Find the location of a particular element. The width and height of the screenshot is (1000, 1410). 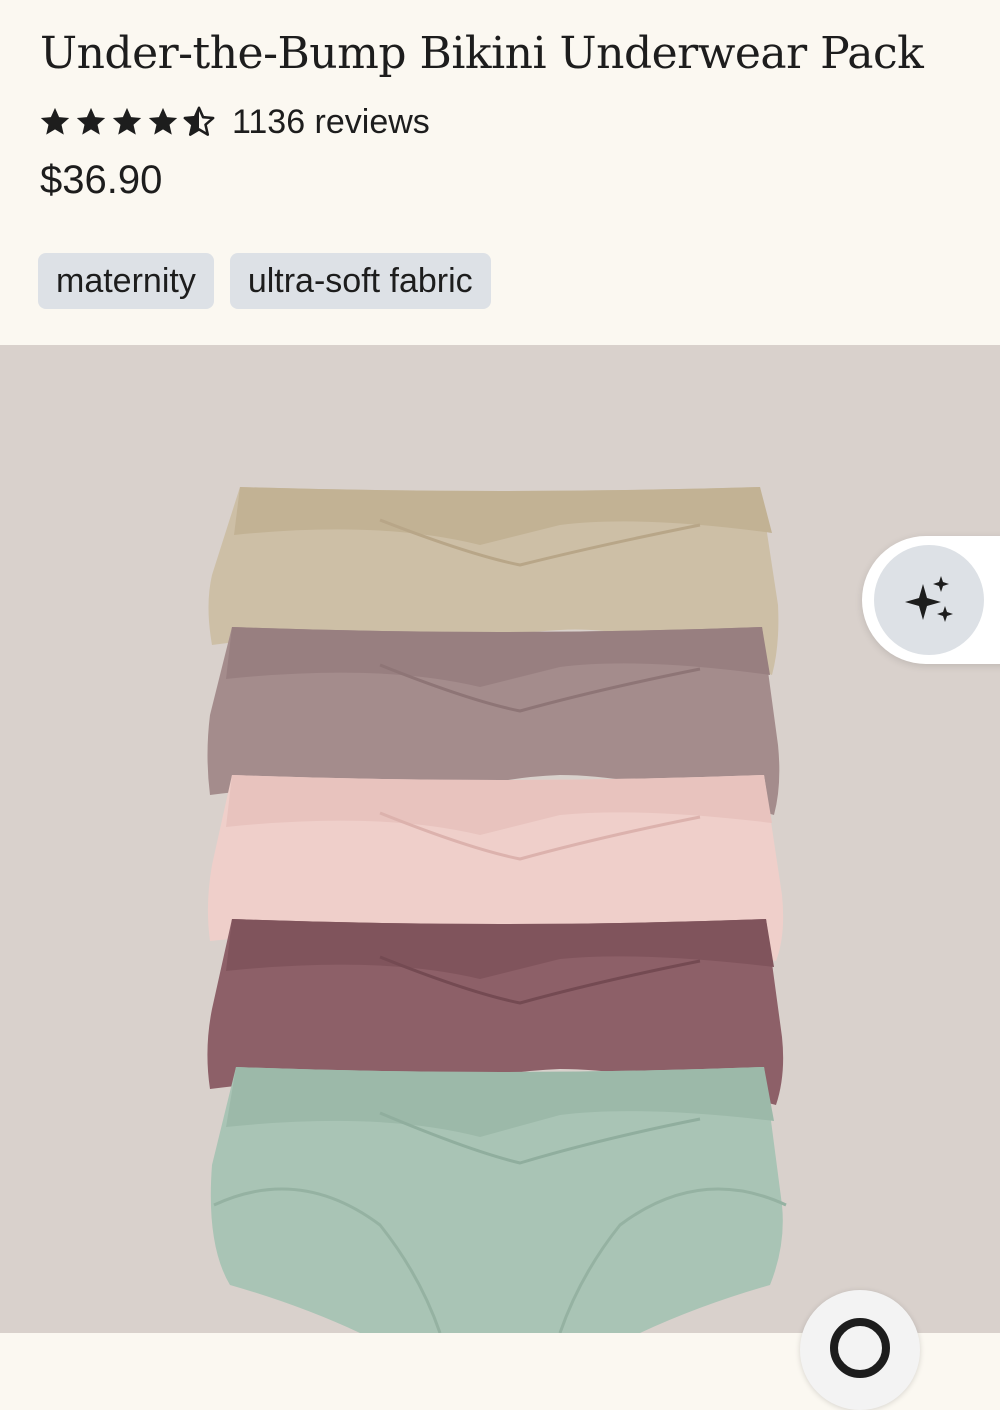

tag-ultra-soft-fabric: ultra-soft fabric is located at coordinates (360, 281).